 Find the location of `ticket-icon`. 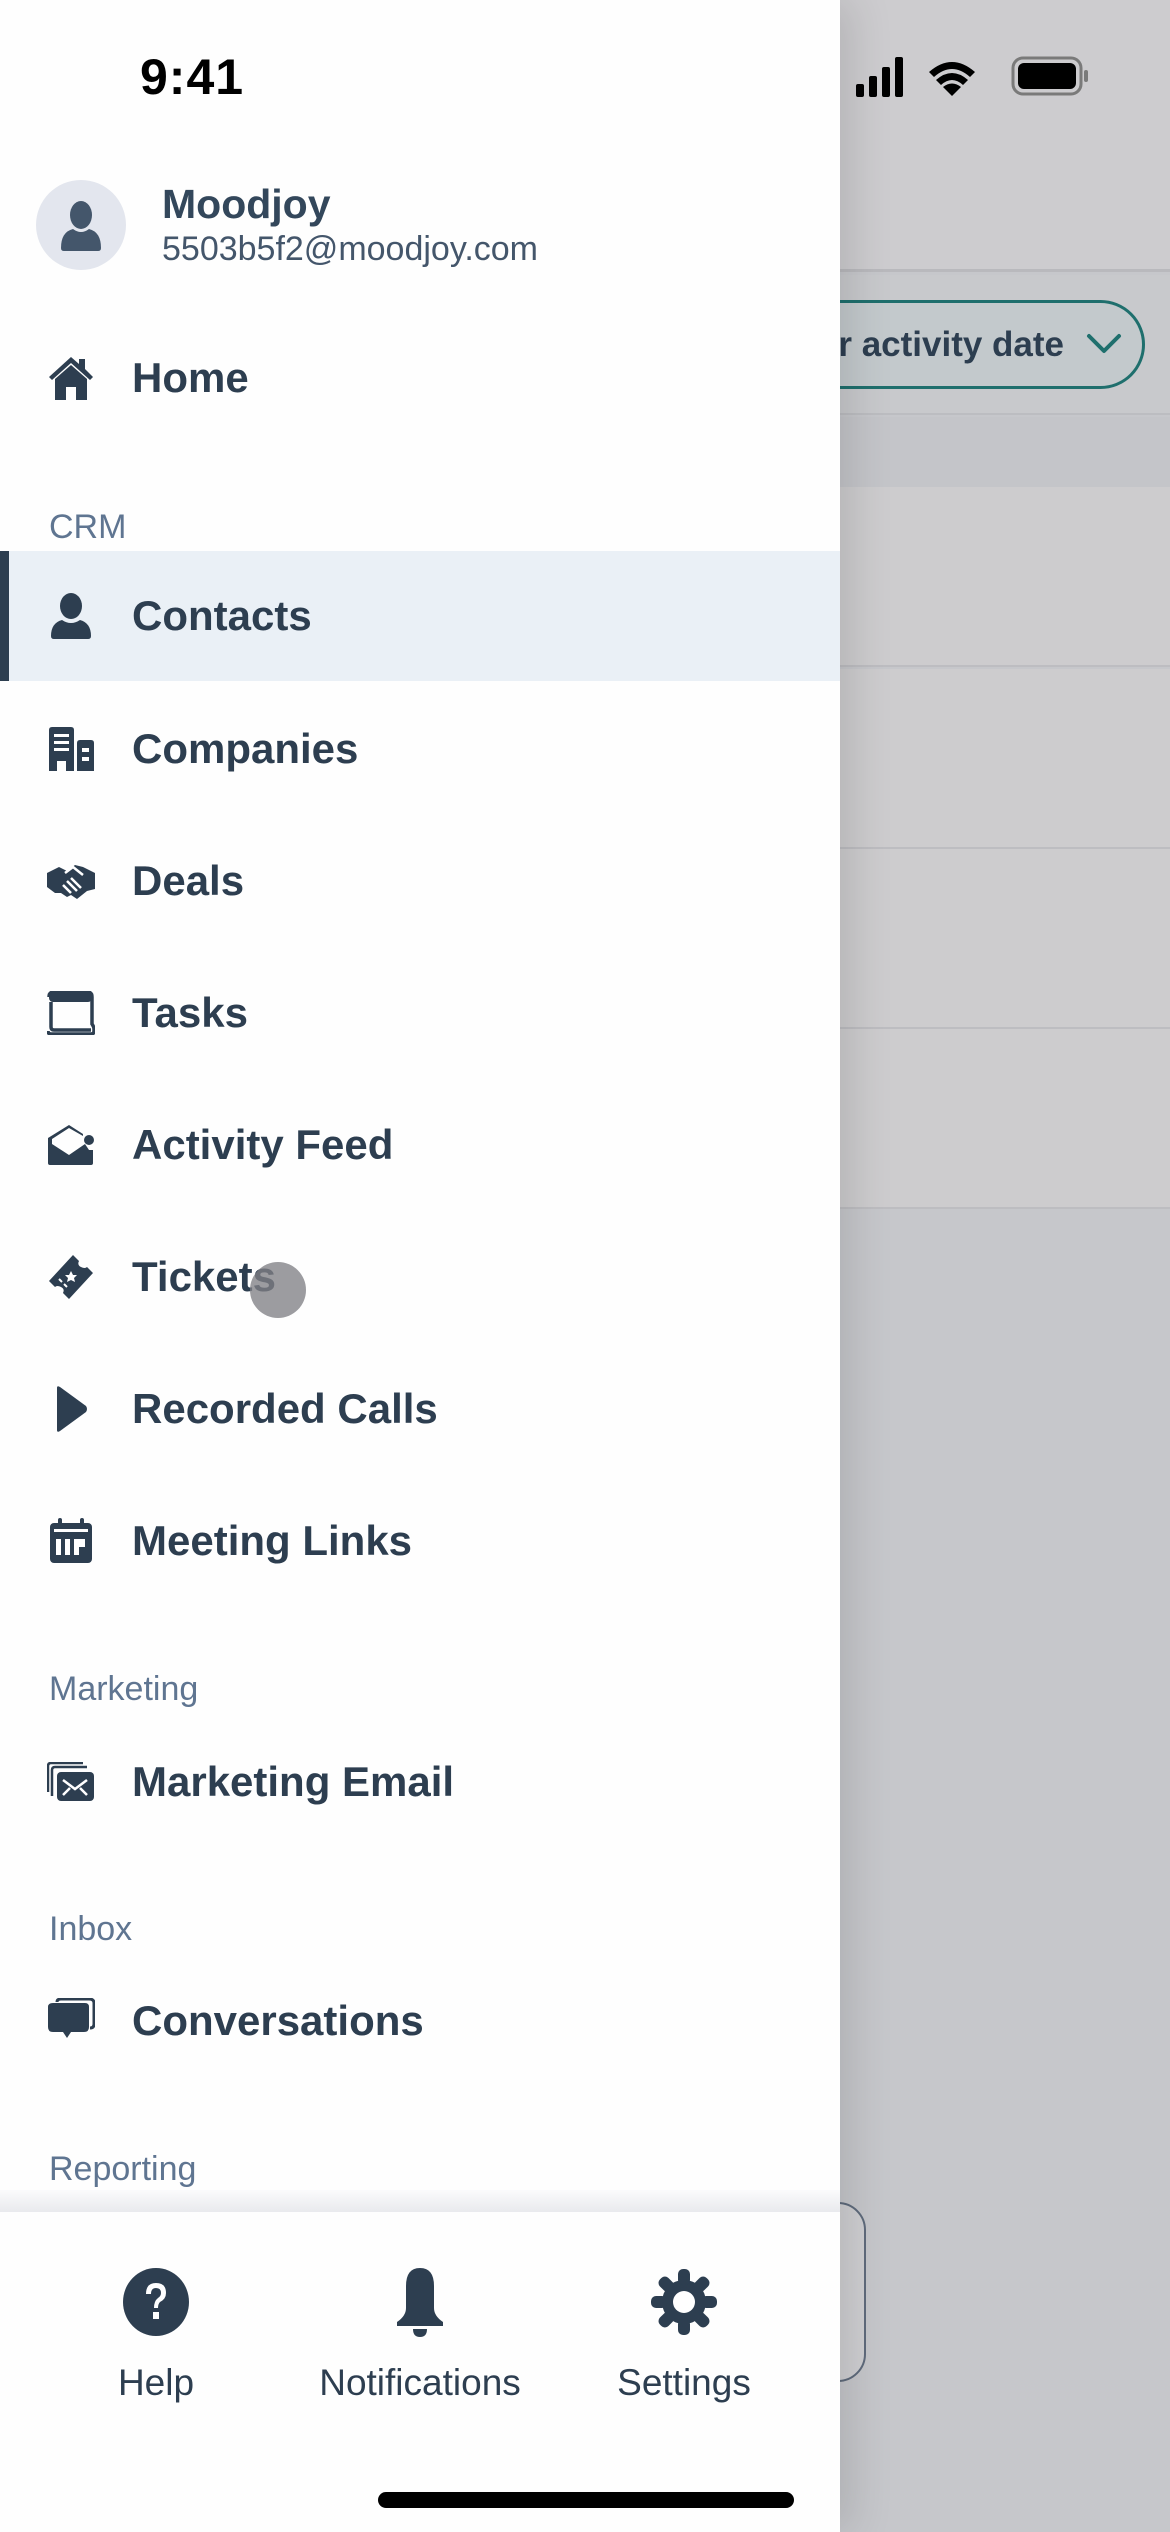

ticket-icon is located at coordinates (71, 1277).